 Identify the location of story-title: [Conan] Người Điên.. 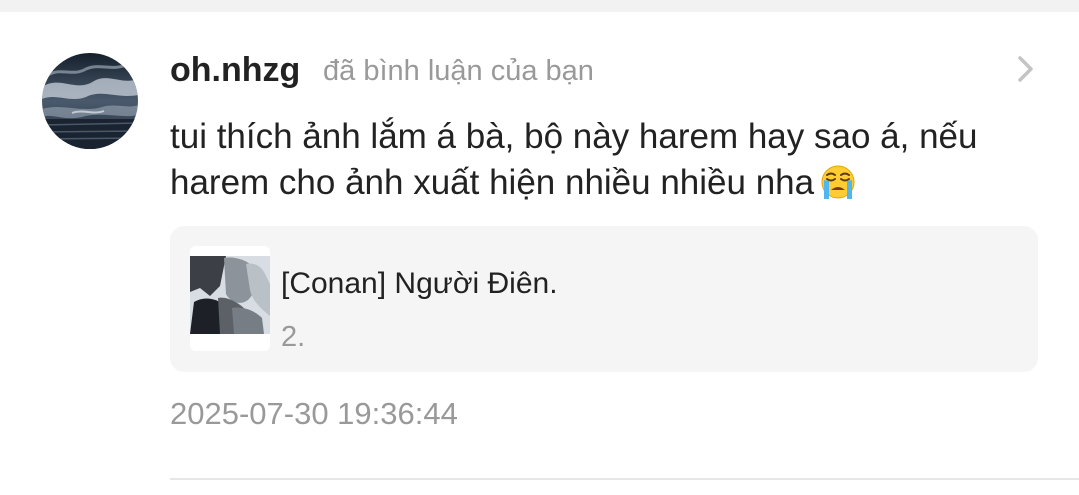
(419, 284).